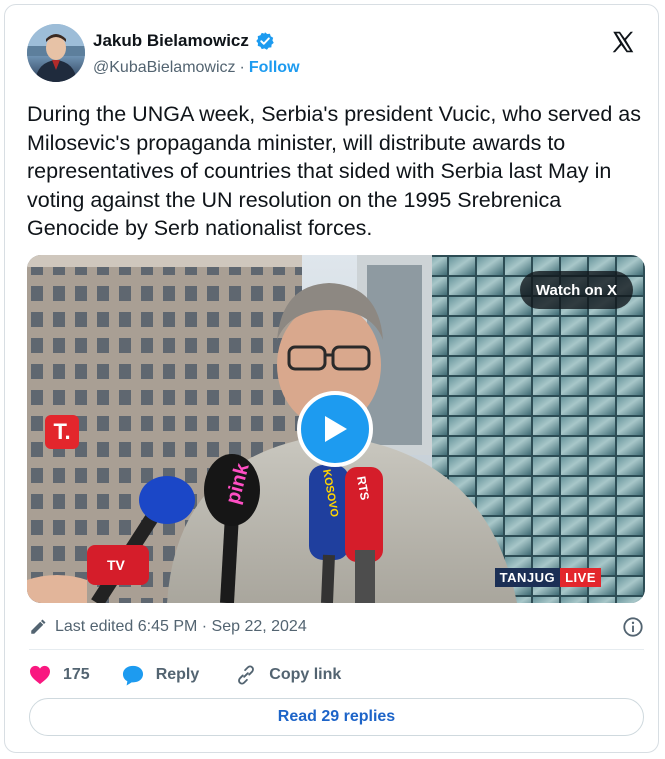 This screenshot has width=665, height=759. Describe the element at coordinates (116, 565) in the screenshot. I see `svg-text: TV` at that location.